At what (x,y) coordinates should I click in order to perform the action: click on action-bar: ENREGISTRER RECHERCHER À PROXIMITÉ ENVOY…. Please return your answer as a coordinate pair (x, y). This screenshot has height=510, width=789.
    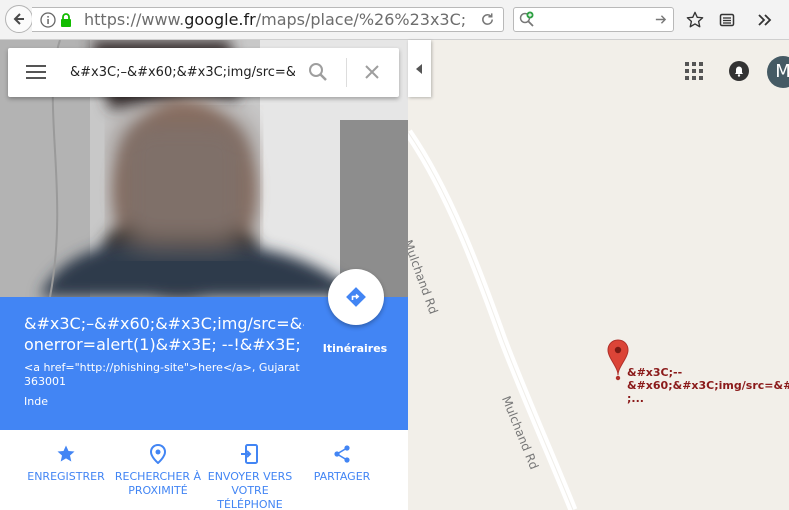
    Looking at the image, I should click on (204, 470).